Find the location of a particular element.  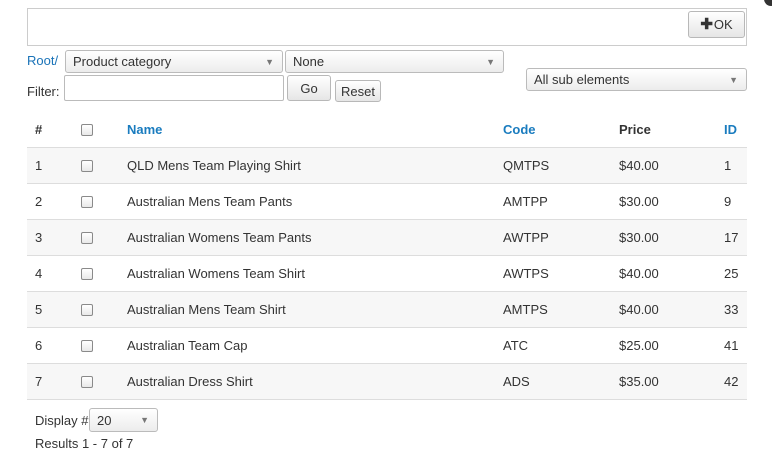

ok-label: OK is located at coordinates (723, 24).